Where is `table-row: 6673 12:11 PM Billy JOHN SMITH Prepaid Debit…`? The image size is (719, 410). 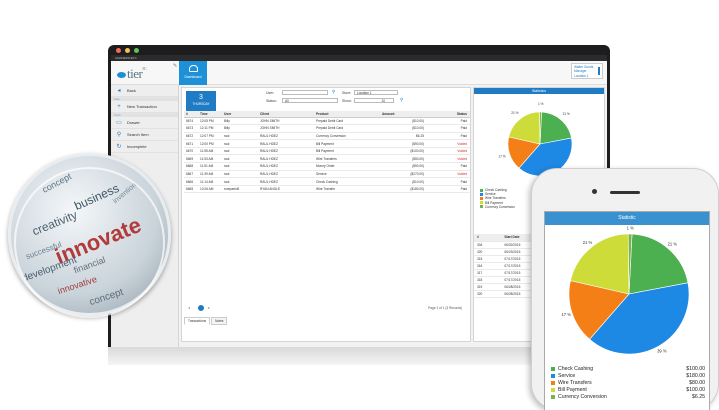 table-row: 6673 12:11 PM Billy JOHN SMITH Prepaid Debit… is located at coordinates (327, 128).